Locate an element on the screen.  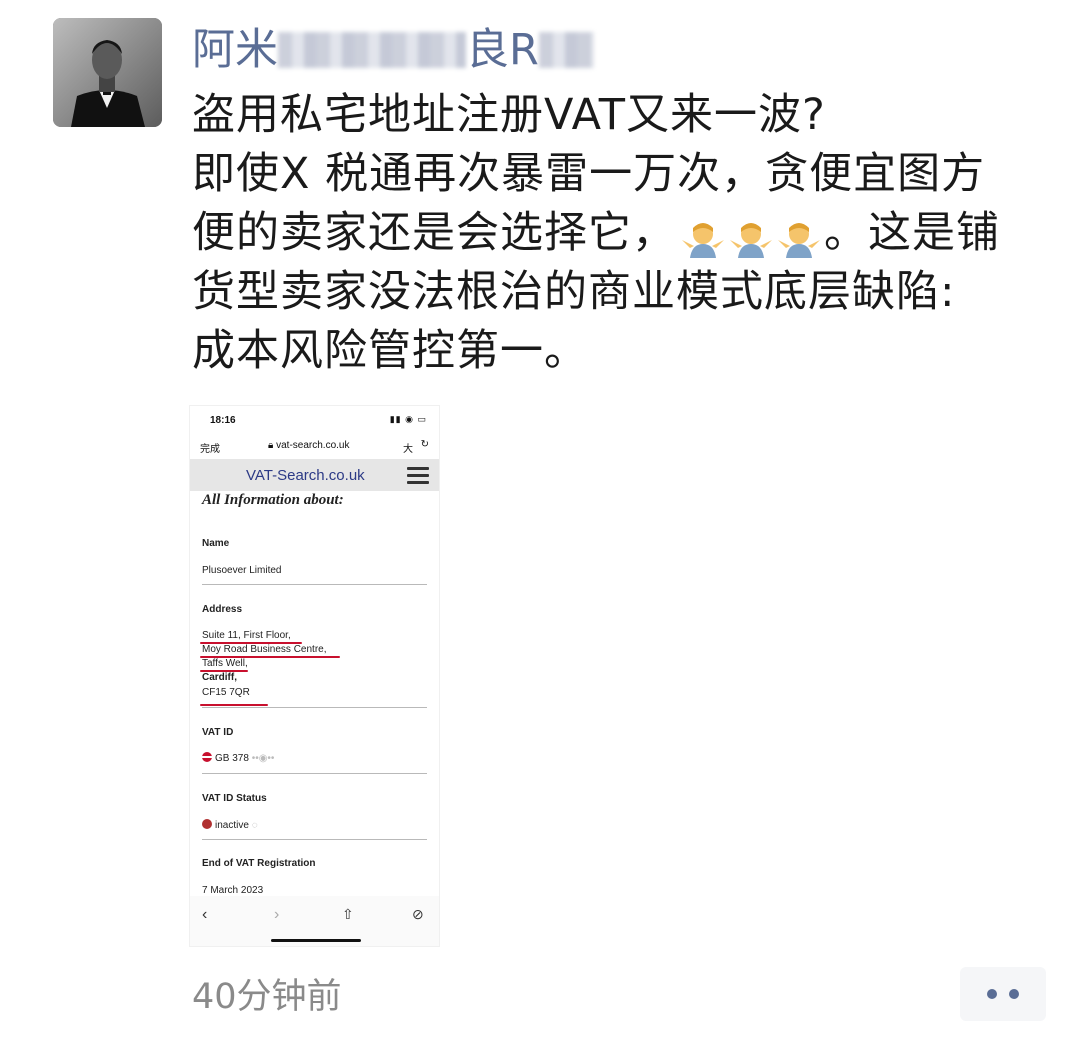
author-name: 阿米 良R is located at coordinates (393, 50).